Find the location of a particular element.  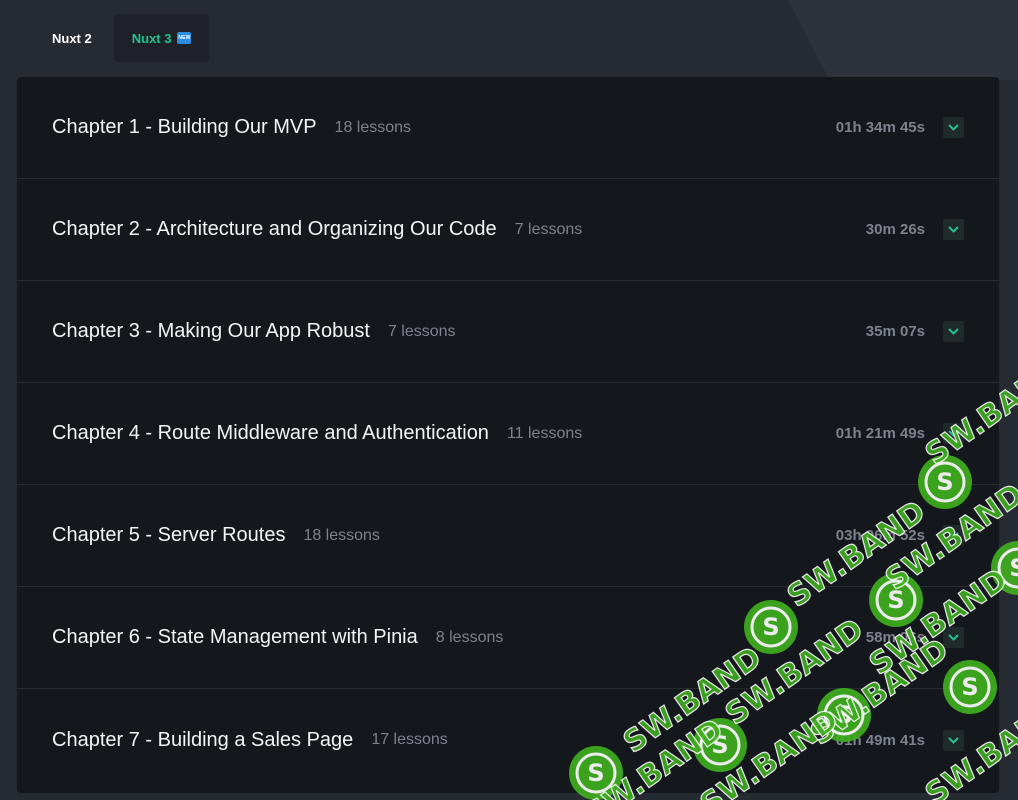

version-tabs: Nuxt 2 Nuxt 3 NEW is located at coordinates (122, 38).